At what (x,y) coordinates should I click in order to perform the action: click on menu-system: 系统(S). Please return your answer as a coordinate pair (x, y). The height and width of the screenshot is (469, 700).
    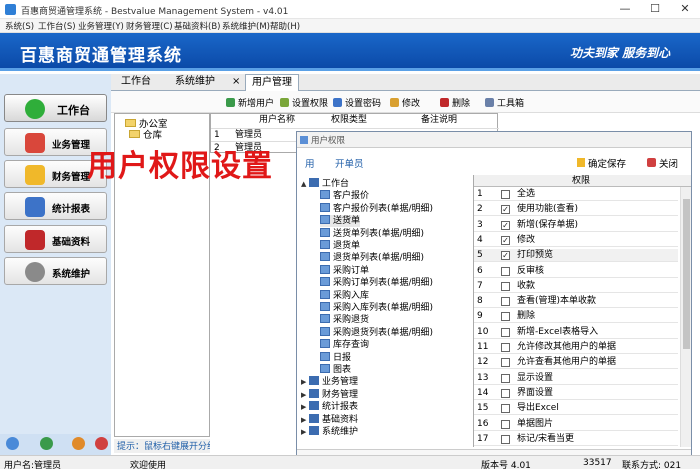
    Looking at the image, I should click on (19, 26).